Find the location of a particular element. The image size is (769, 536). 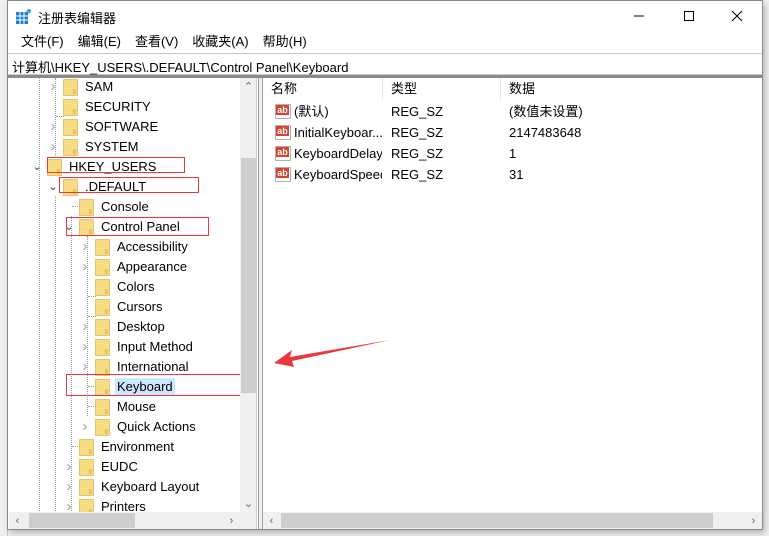

tree-item-label: Control Panel is located at coordinates (140, 226).